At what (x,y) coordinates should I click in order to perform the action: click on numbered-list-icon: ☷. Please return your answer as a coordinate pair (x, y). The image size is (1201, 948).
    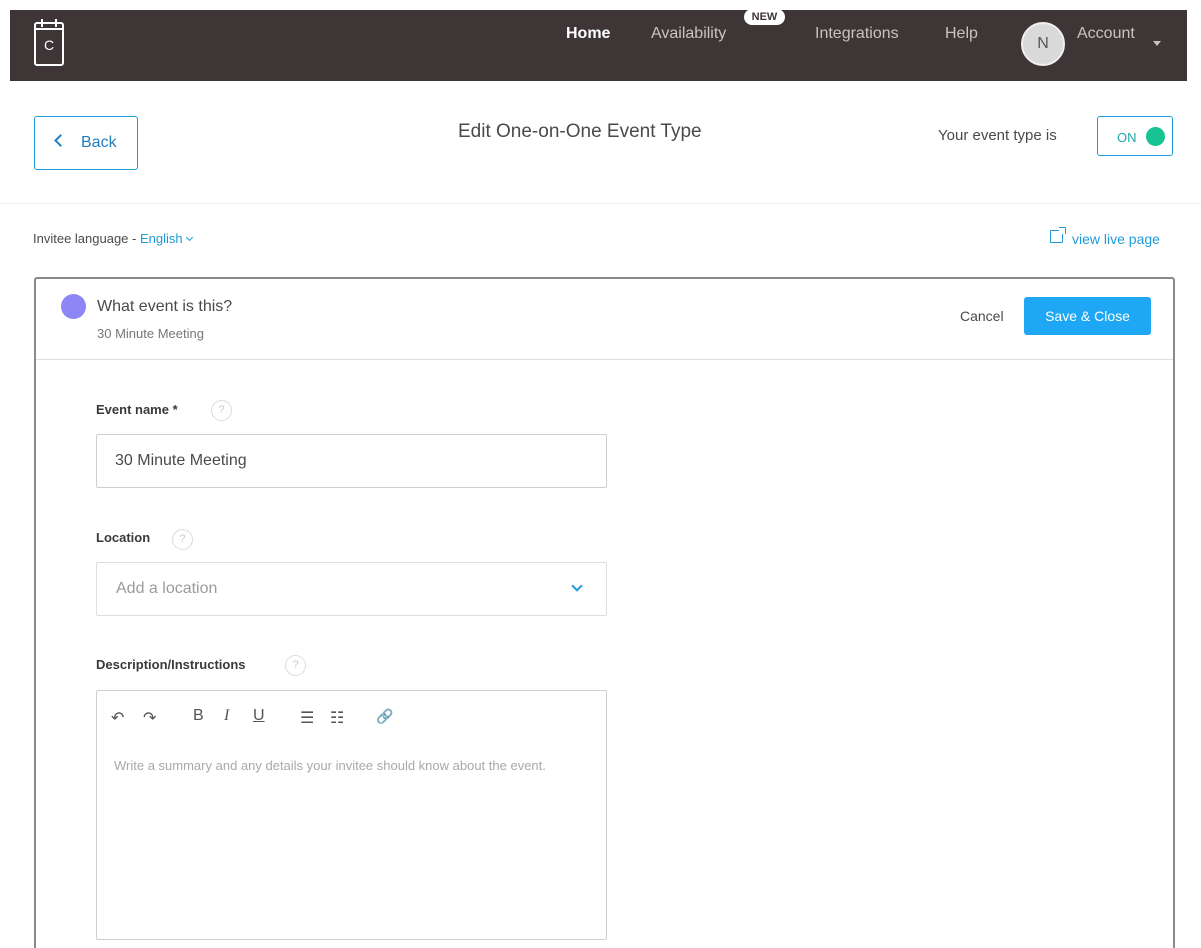
    Looking at the image, I should click on (337, 718).